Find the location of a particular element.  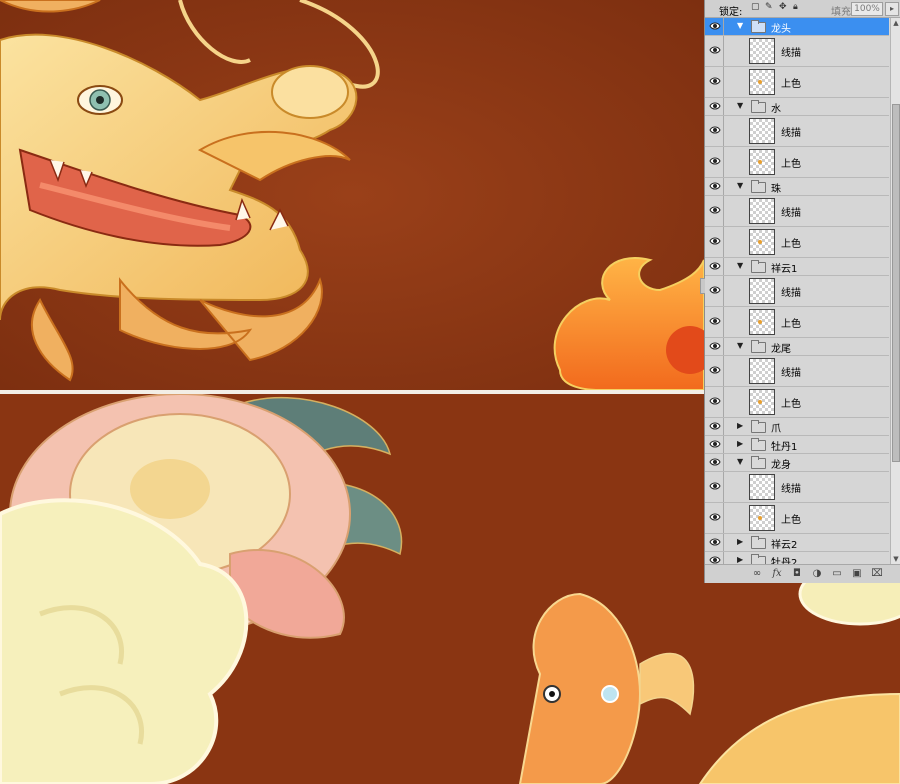

mask-icon: ◘ is located at coordinates (797, 574).